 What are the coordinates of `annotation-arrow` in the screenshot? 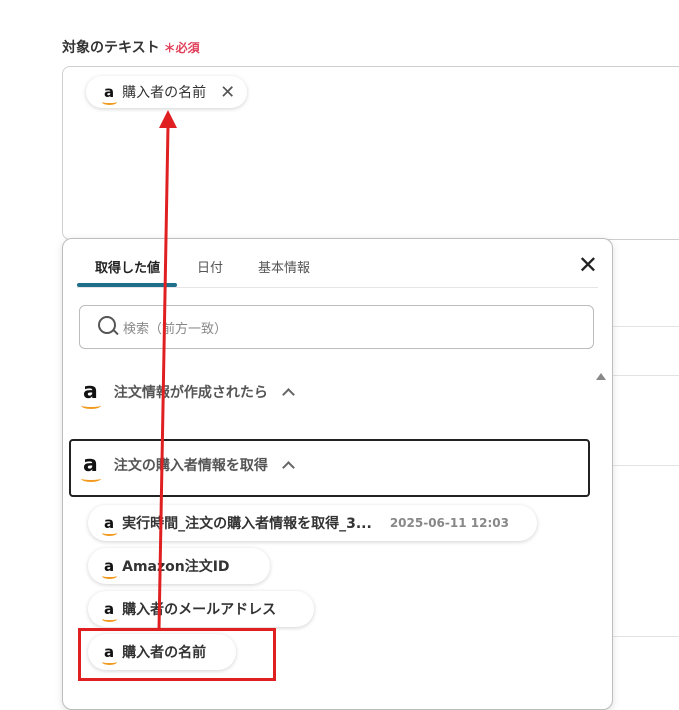 It's located at (167, 370).